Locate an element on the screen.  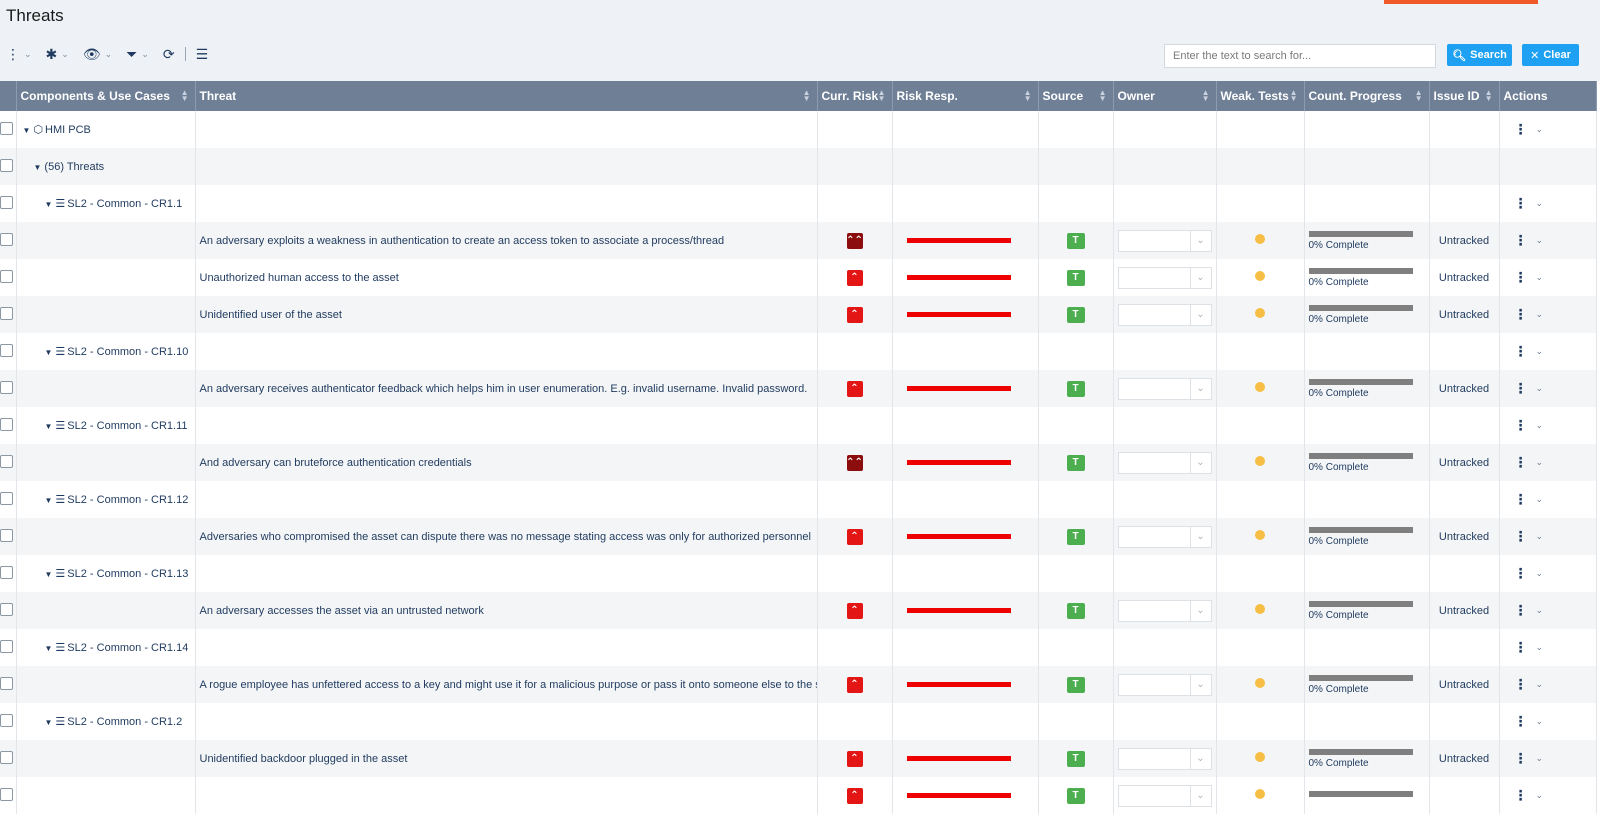
tree-node-label: SL2 - Common - CR1.13 is located at coordinates (127, 574).